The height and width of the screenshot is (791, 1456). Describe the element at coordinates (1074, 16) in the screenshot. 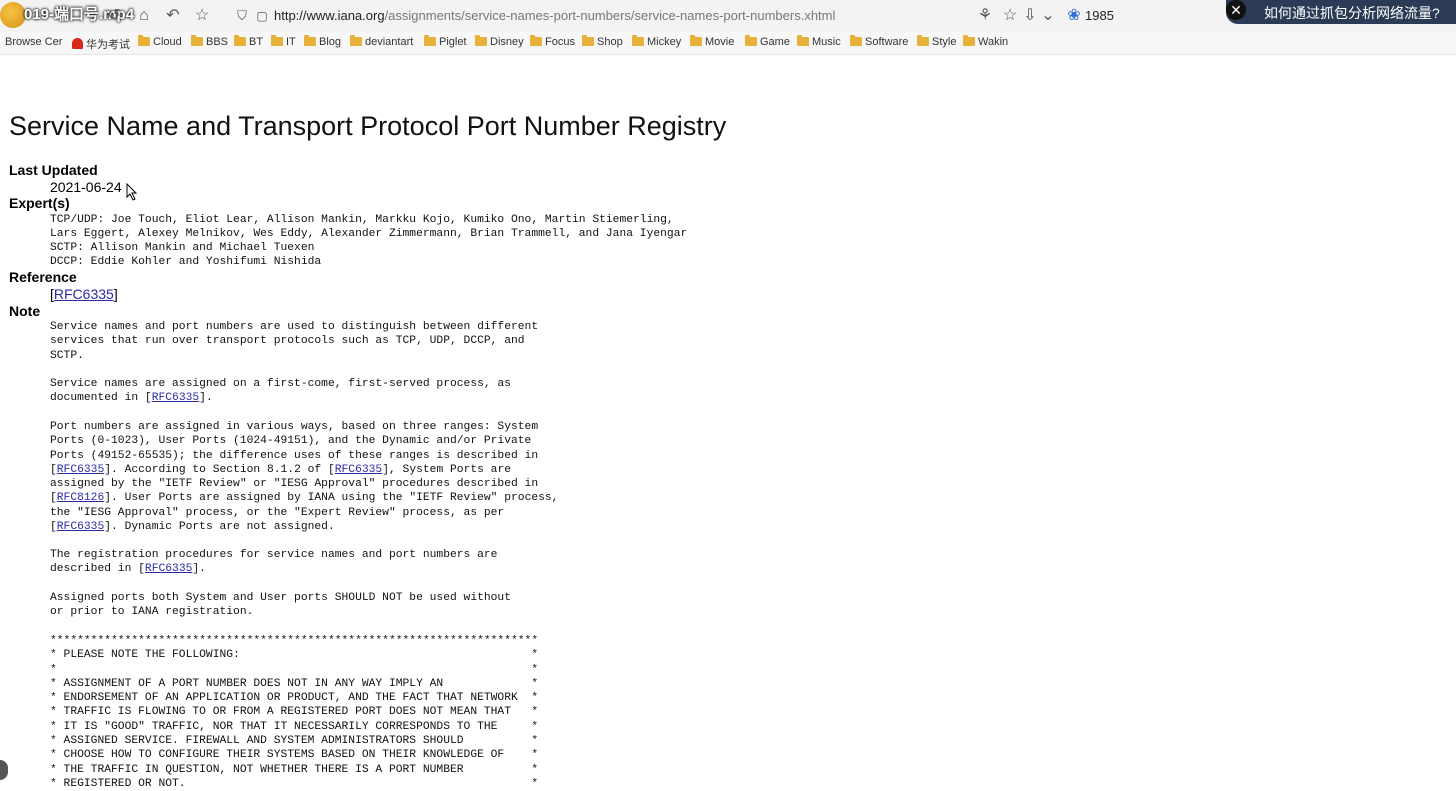

I see `paw-icon: ❀` at that location.